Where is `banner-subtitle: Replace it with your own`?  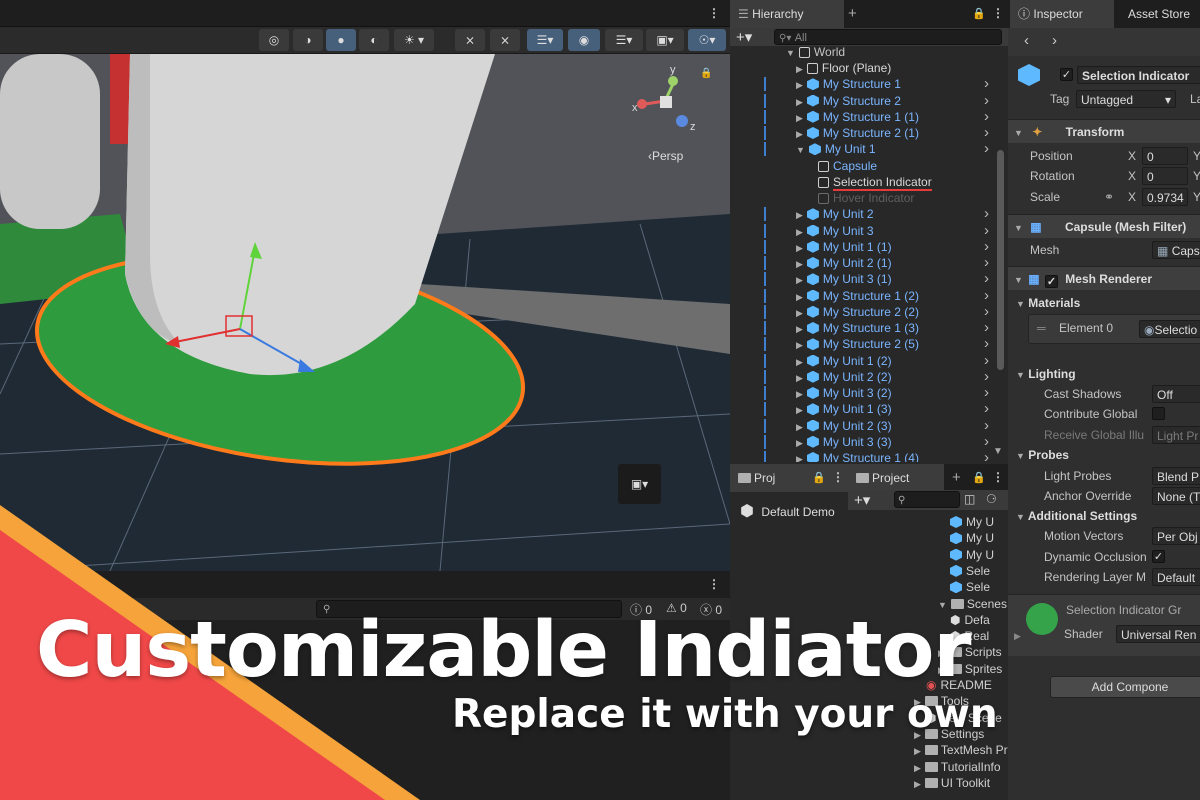
banner-subtitle: Replace it with your own is located at coordinates (725, 714).